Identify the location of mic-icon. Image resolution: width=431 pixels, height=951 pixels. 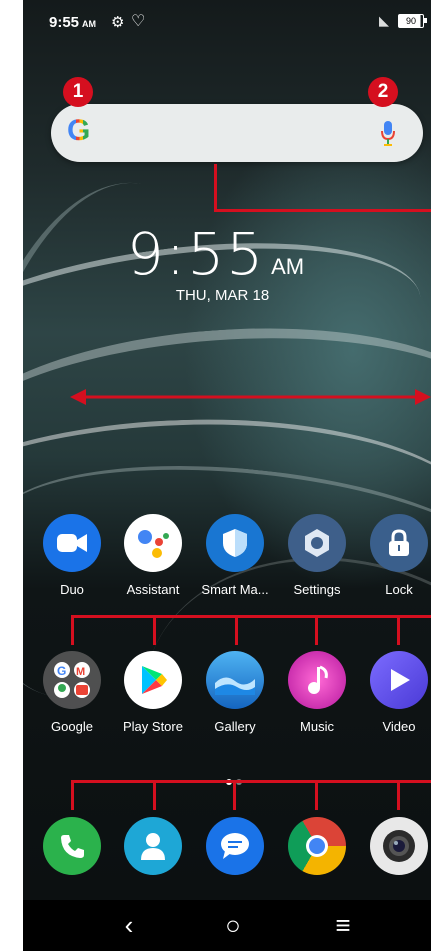
(388, 133).